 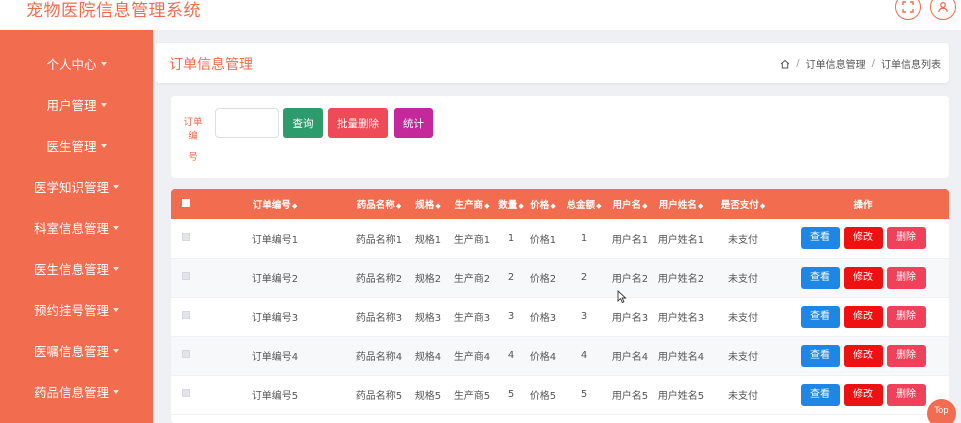 I want to click on mouse-cursor-icon, so click(x=622, y=297).